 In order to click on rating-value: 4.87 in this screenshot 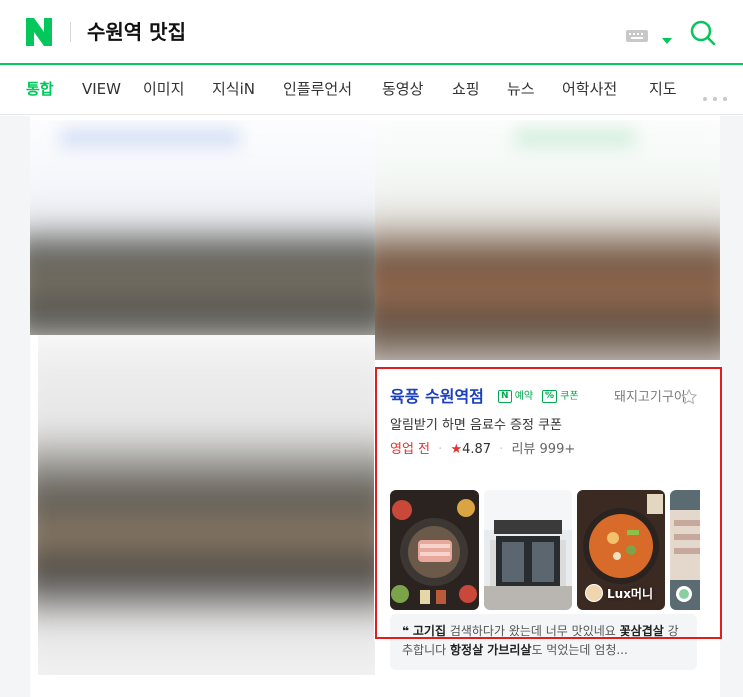, I will do `click(477, 449)`.